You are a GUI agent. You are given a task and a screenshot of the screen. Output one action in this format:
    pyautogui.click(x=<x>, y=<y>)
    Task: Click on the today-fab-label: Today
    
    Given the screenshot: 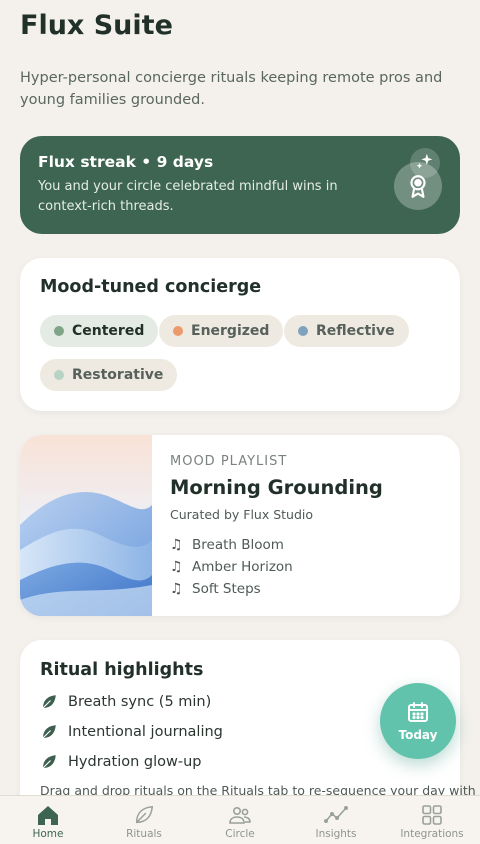 What is the action you would take?
    pyautogui.click(x=418, y=735)
    